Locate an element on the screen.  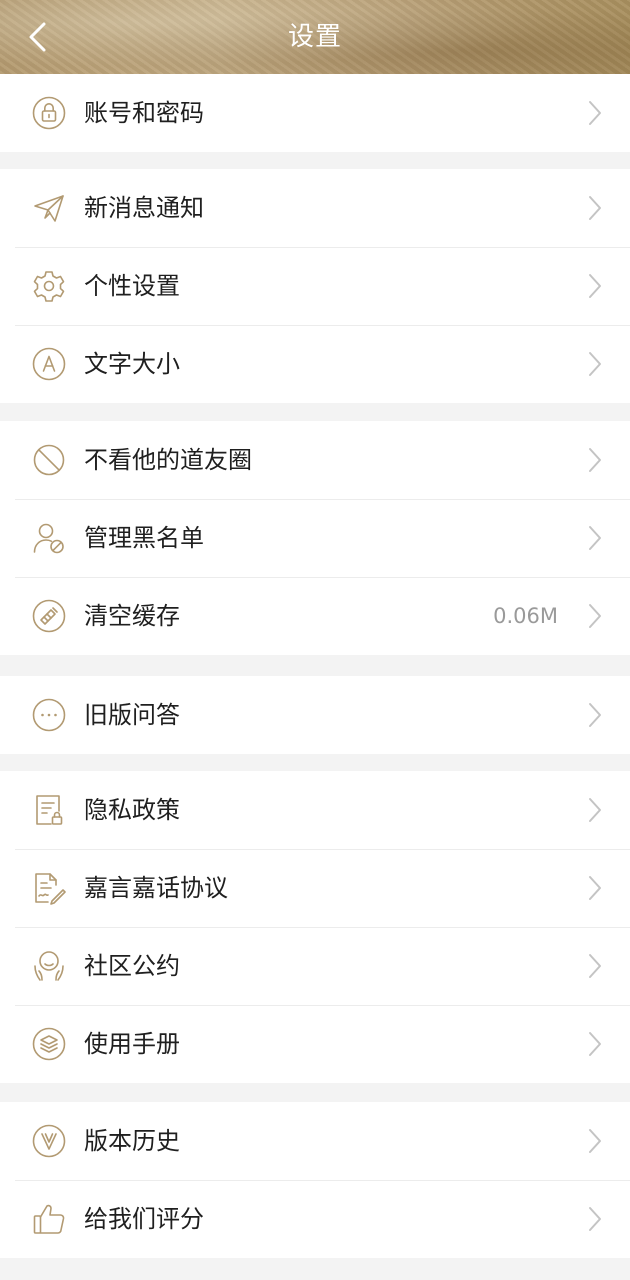
settings-item-legacy-qa: 旧版问答 is located at coordinates (315, 715).